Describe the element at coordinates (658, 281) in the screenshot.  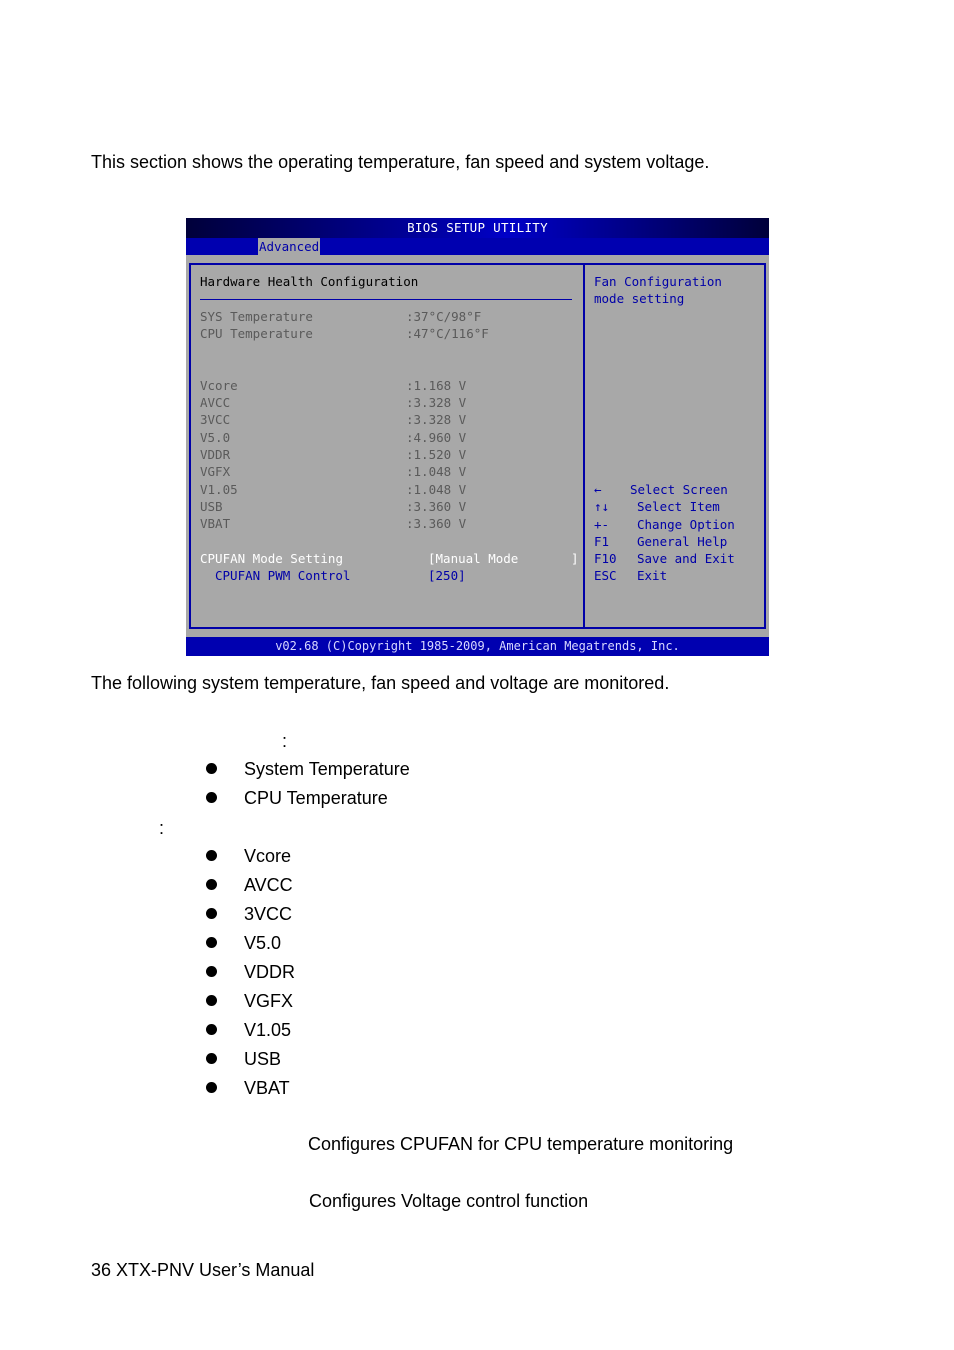
I see `help-text-line: Fan Configuration` at that location.